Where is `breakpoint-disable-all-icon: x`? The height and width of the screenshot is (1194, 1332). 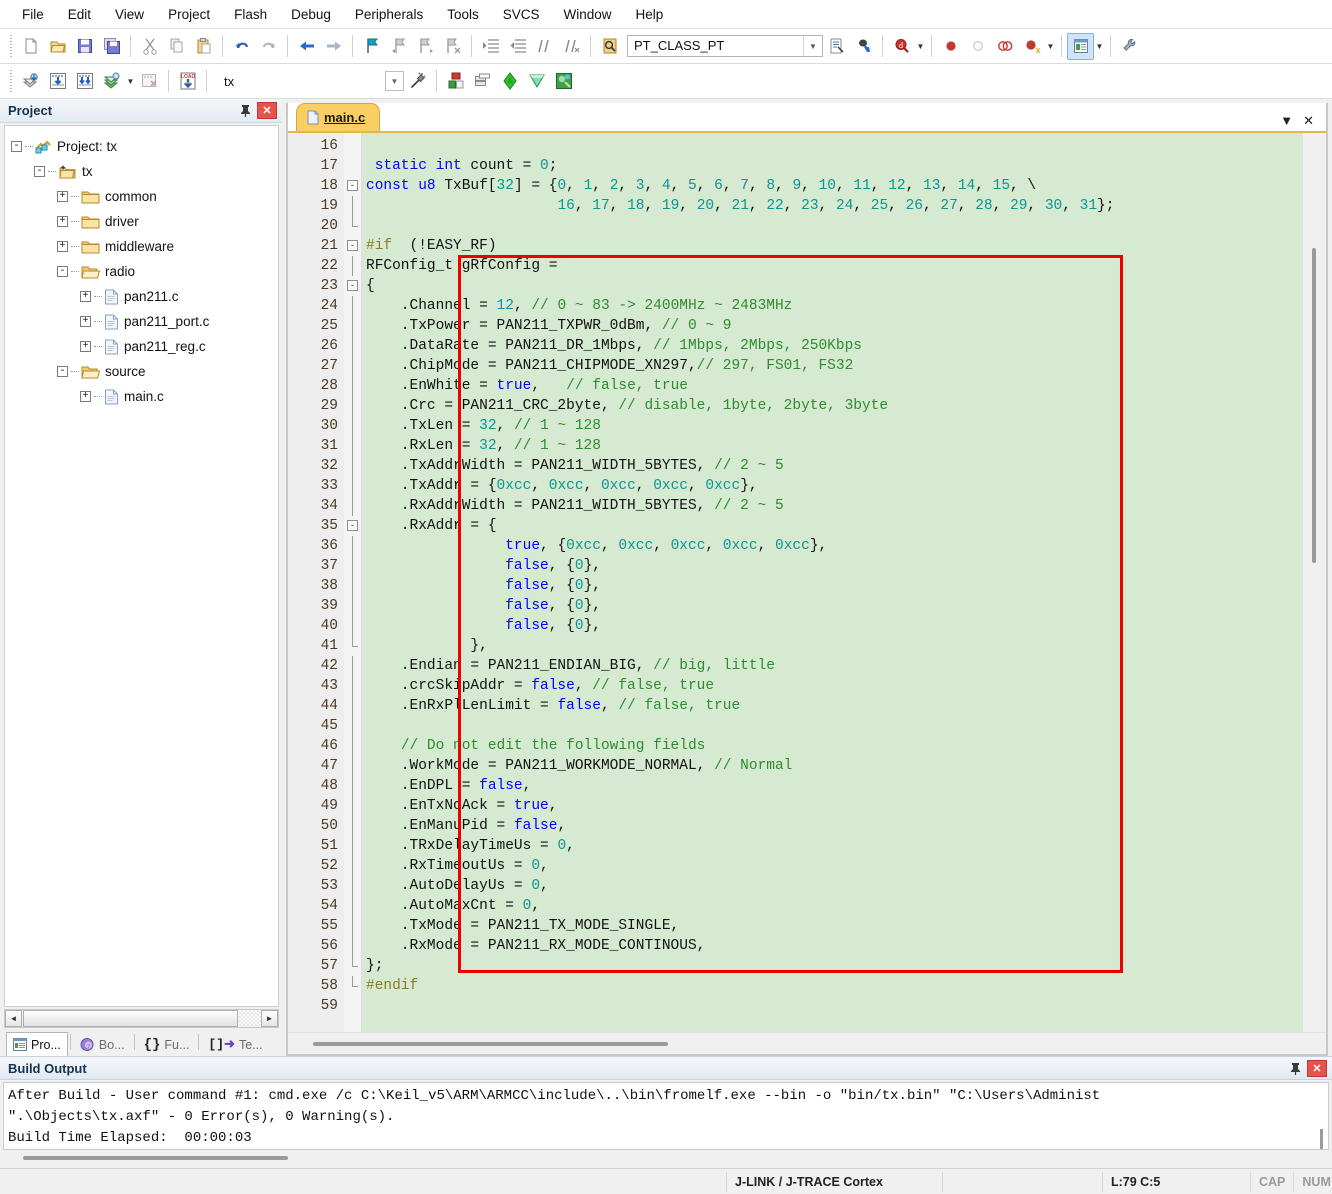 breakpoint-disable-all-icon: x is located at coordinates (1031, 46).